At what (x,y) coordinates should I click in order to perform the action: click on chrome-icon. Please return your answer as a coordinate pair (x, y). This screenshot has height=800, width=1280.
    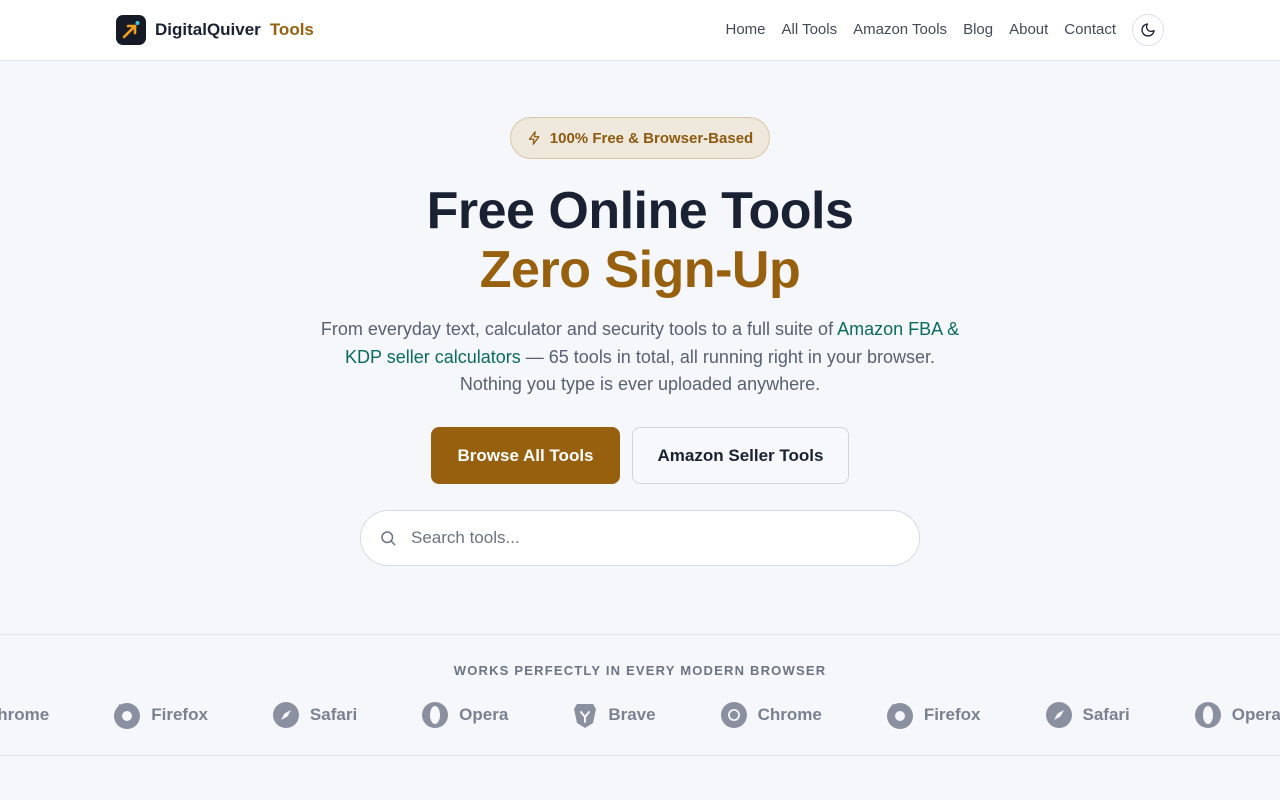
    Looking at the image, I should click on (733, 715).